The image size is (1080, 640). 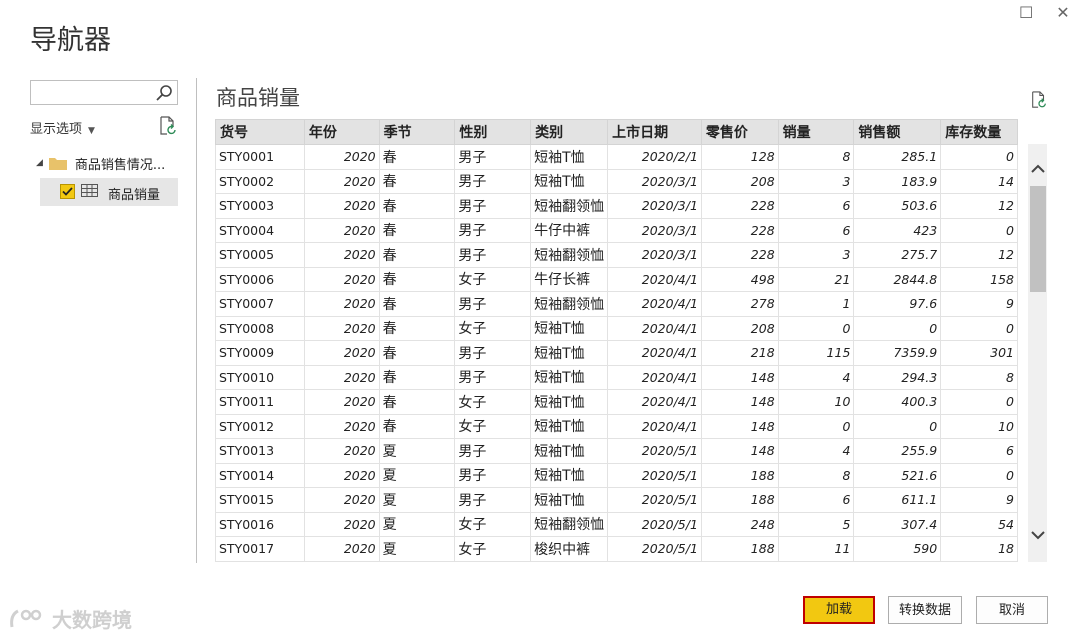 What do you see at coordinates (341, 132) in the screenshot?
I see `column-header: 年份` at bounding box center [341, 132].